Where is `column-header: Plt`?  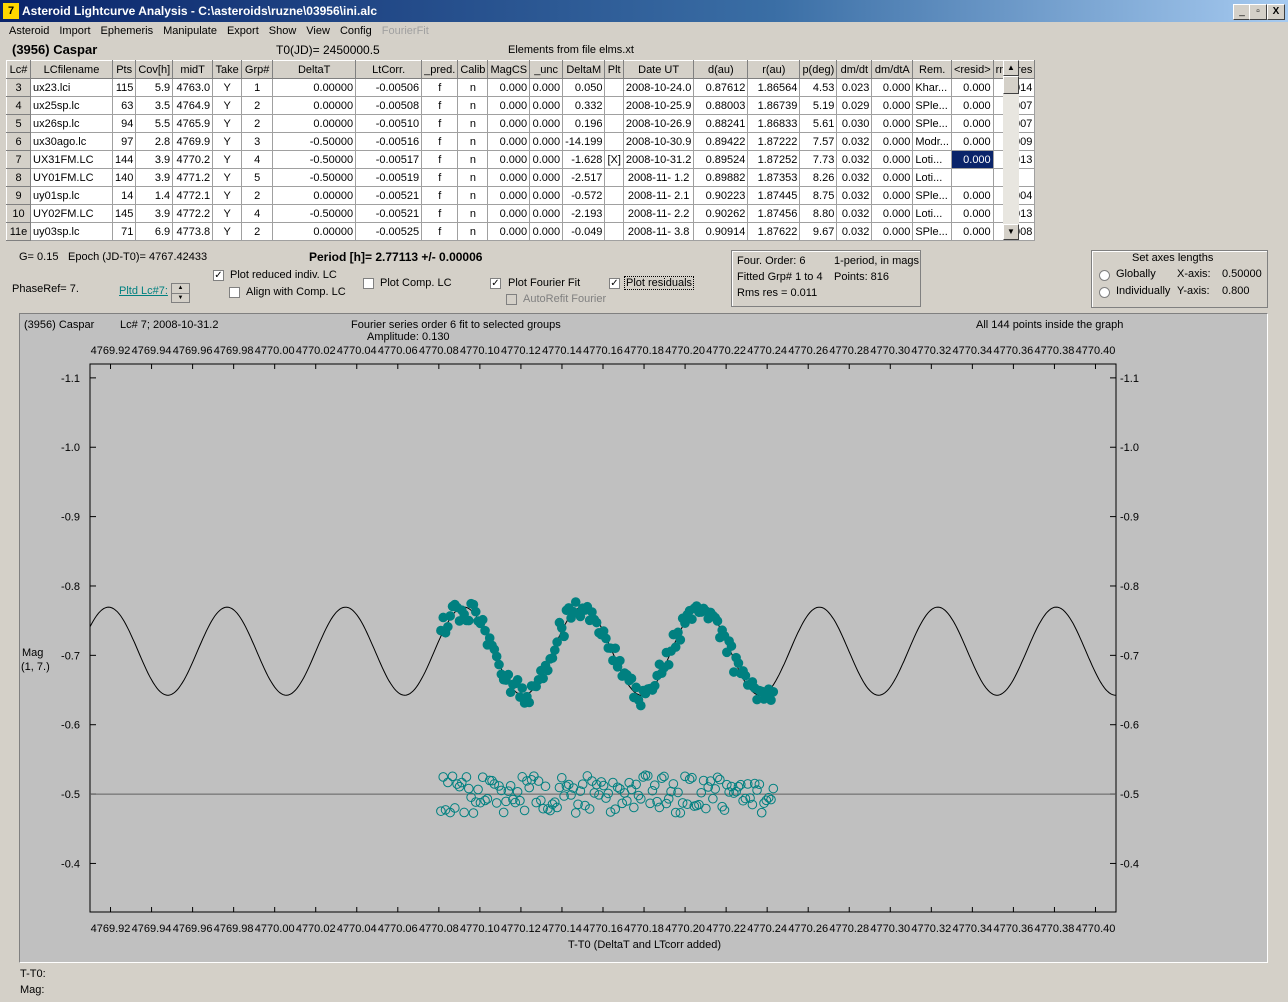
column-header: Plt is located at coordinates (614, 69).